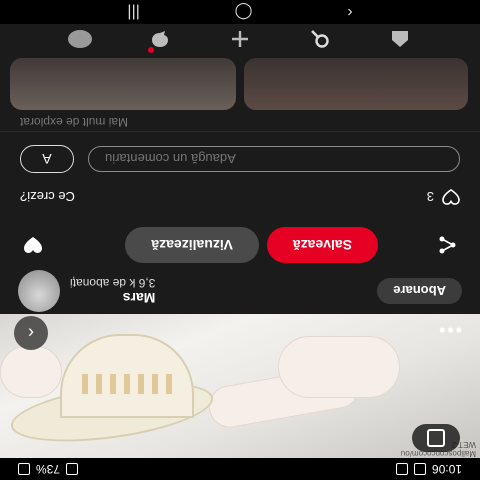 Image resolution: width=480 pixels, height=480 pixels. I want to click on heart-icon, so click(451, 197).